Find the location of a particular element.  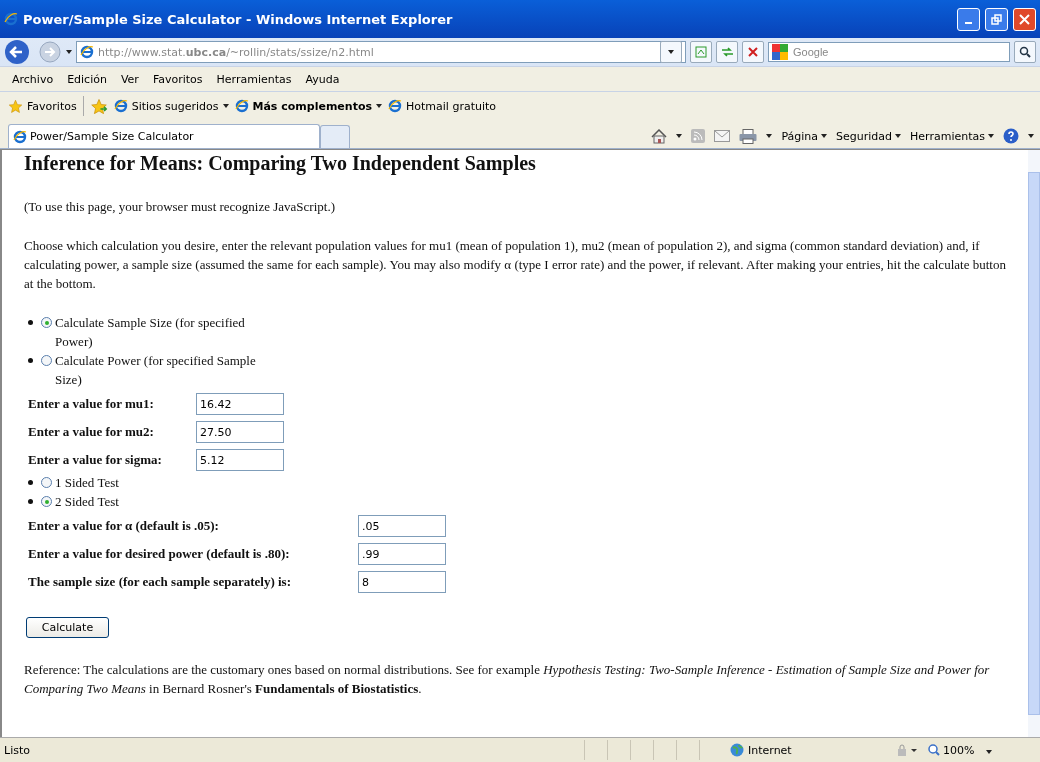

address-field: http://www.stat.ubc.ca/~rollin/stats/ssize/n2.html is located at coordinates (381, 52).